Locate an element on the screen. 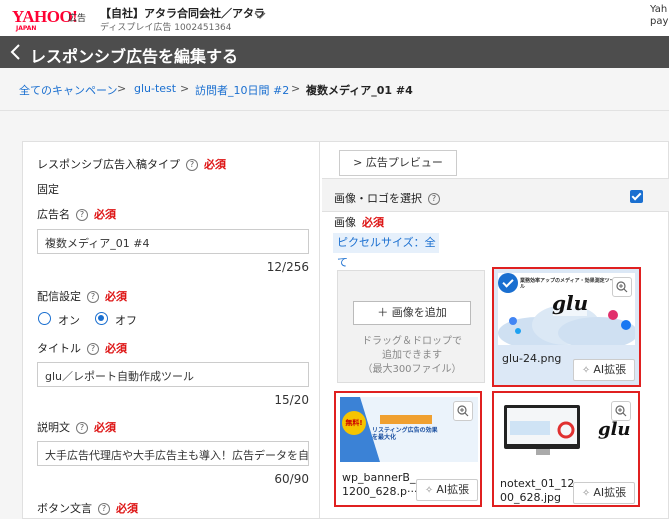 The width and height of the screenshot is (669, 519). drop-hint-line1: ドラッグ＆ドロップで is located at coordinates (412, 341).